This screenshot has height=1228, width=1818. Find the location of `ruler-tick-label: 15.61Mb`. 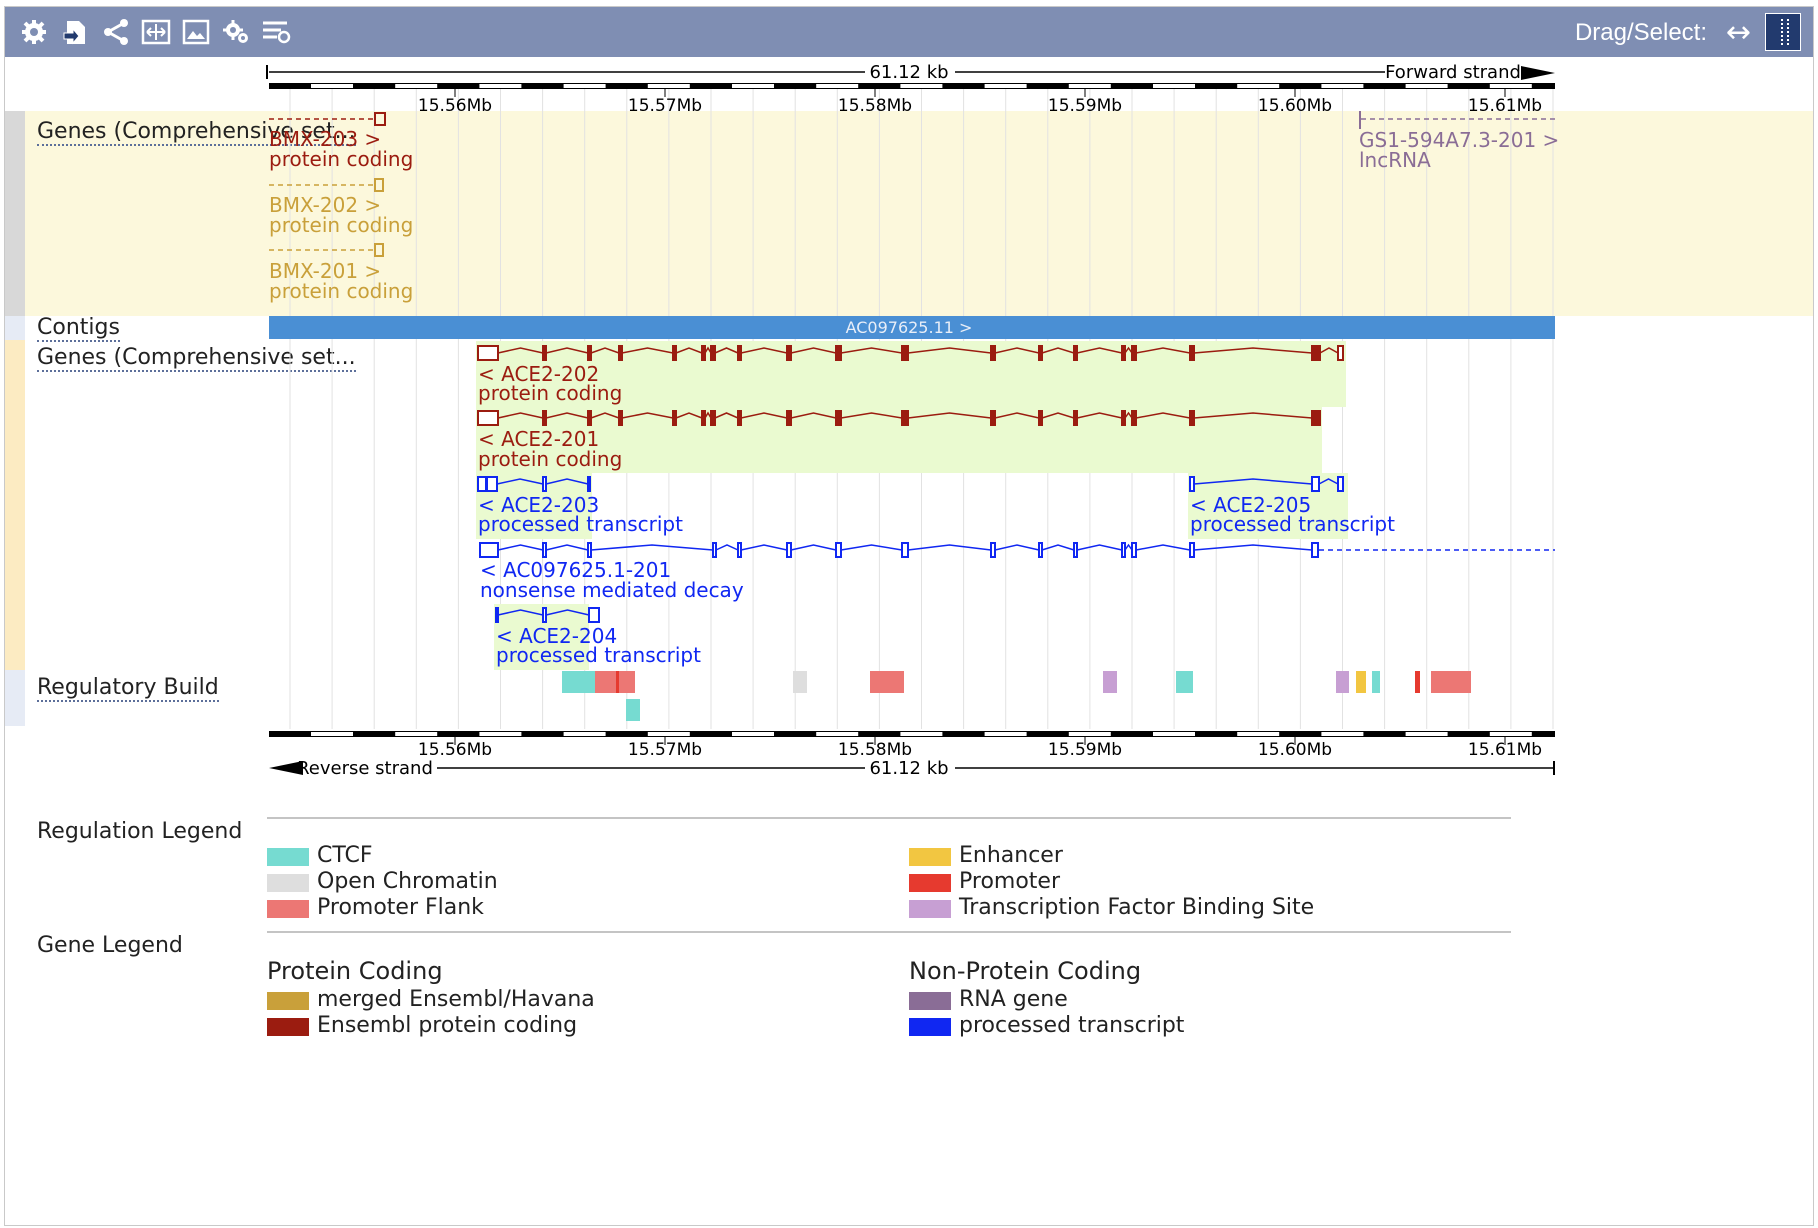

ruler-tick-label: 15.61Mb is located at coordinates (1505, 750).